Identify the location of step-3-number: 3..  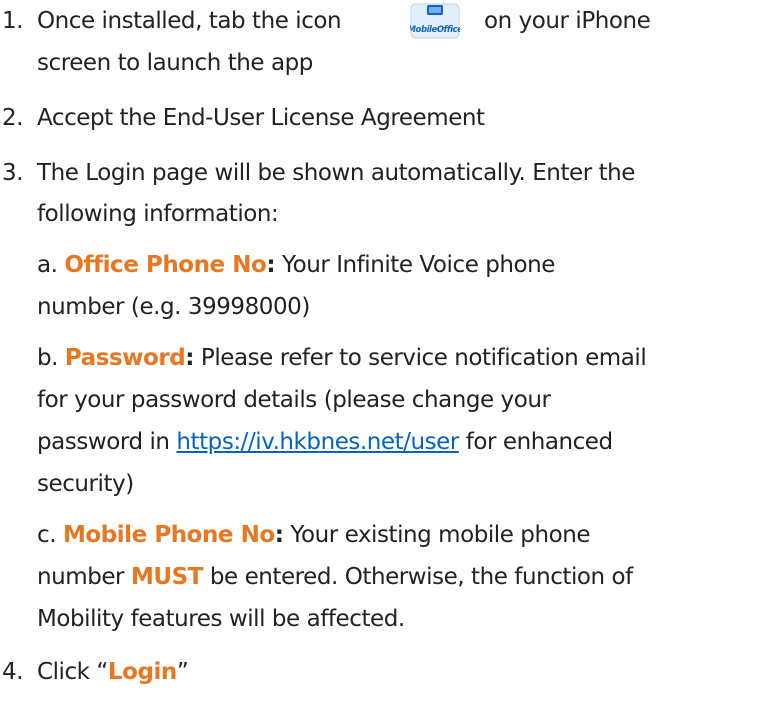
(13, 173).